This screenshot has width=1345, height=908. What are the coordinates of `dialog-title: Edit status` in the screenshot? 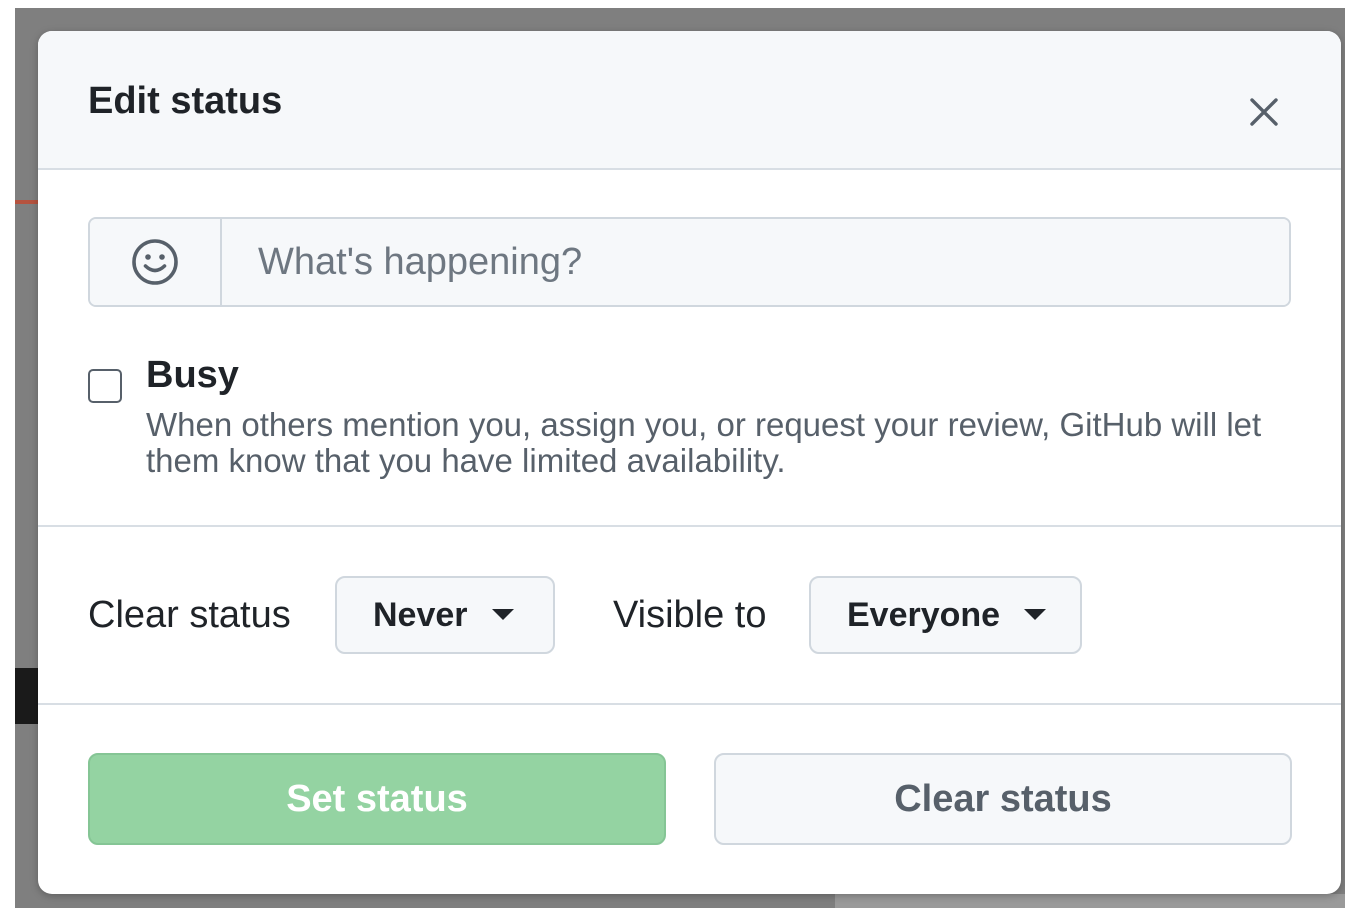 It's located at (185, 101).